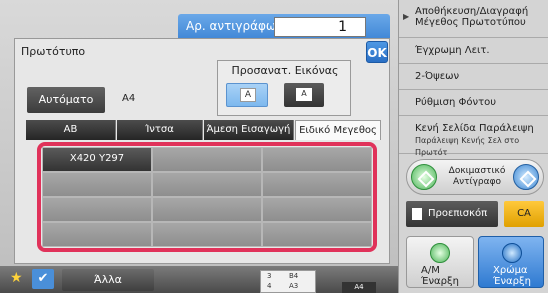 The height and width of the screenshot is (293, 548). Describe the element at coordinates (430, 270) in the screenshot. I see `start-bw-line1: A/M` at that location.